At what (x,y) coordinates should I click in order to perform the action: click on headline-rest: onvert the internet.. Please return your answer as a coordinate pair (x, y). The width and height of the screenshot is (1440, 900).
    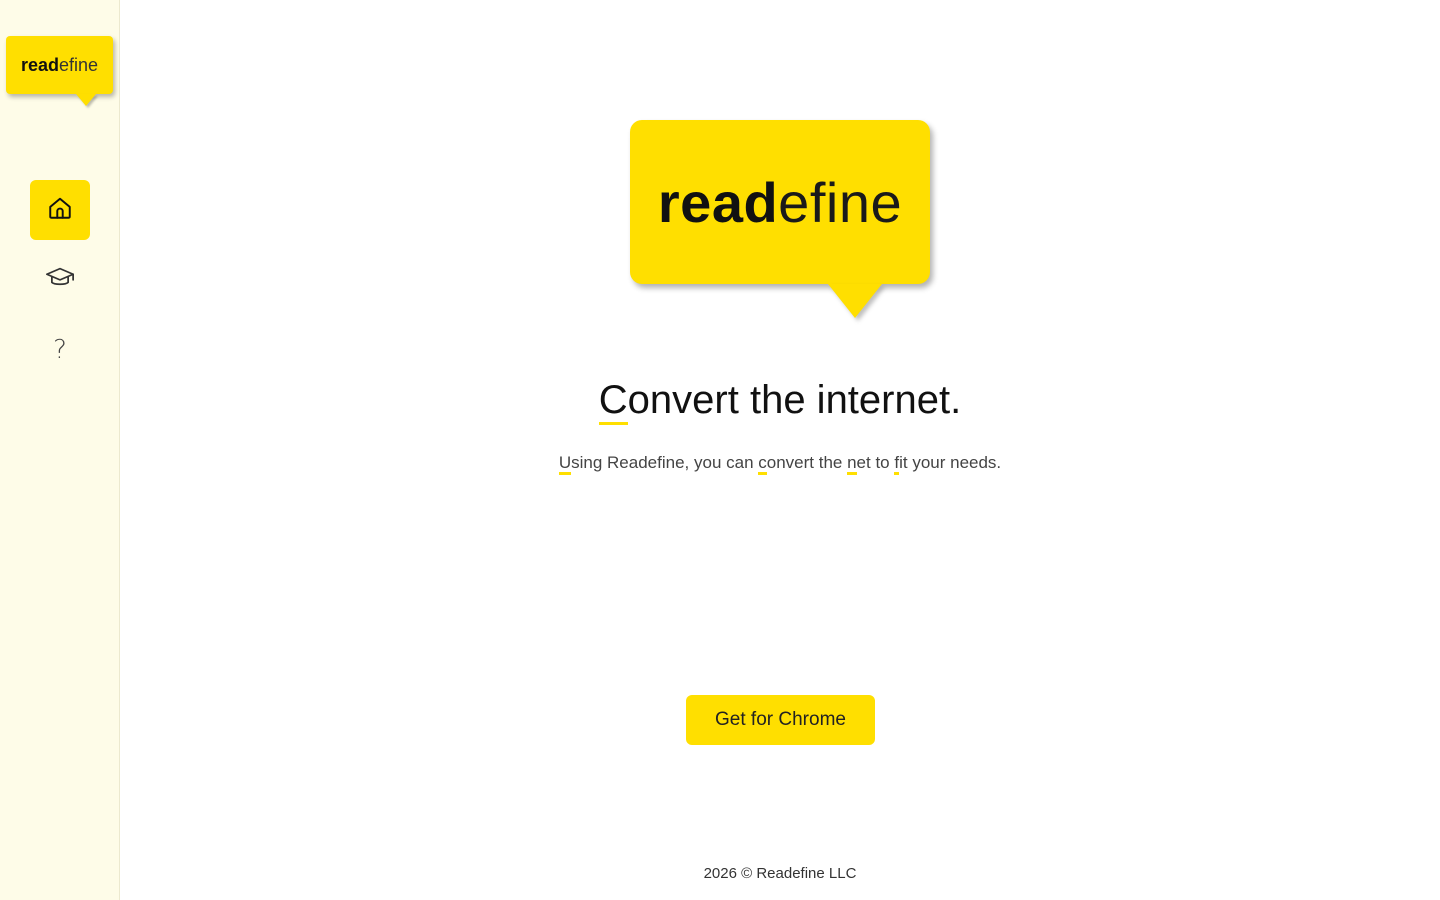
    Looking at the image, I should click on (794, 400).